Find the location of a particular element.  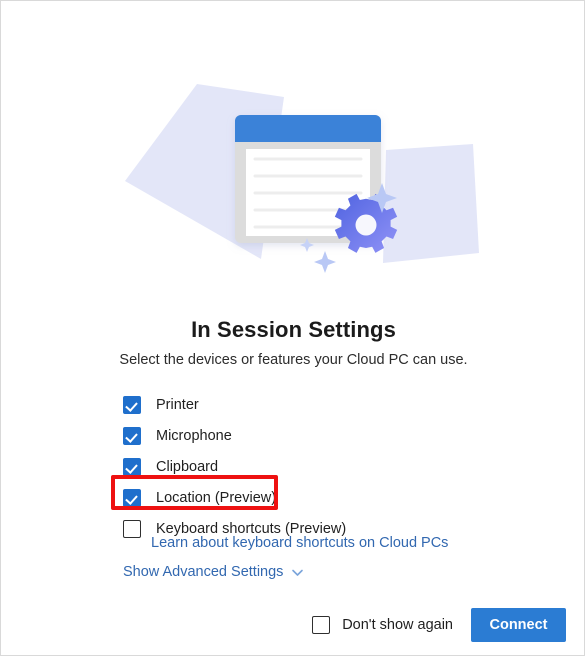

checkbox-clipboard is located at coordinates (132, 466).